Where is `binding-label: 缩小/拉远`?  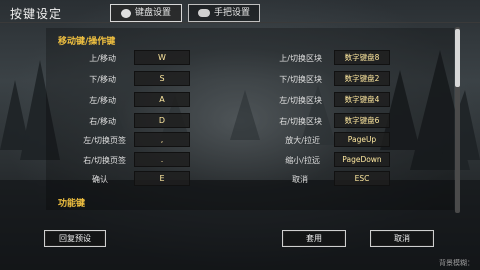 binding-label: 缩小/拉远 is located at coordinates (302, 160).